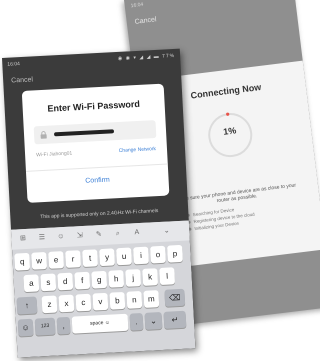 Image resolution: width=320 pixels, height=361 pixels. Describe the element at coordinates (100, 301) in the screenshot. I see `key-v: v` at that location.